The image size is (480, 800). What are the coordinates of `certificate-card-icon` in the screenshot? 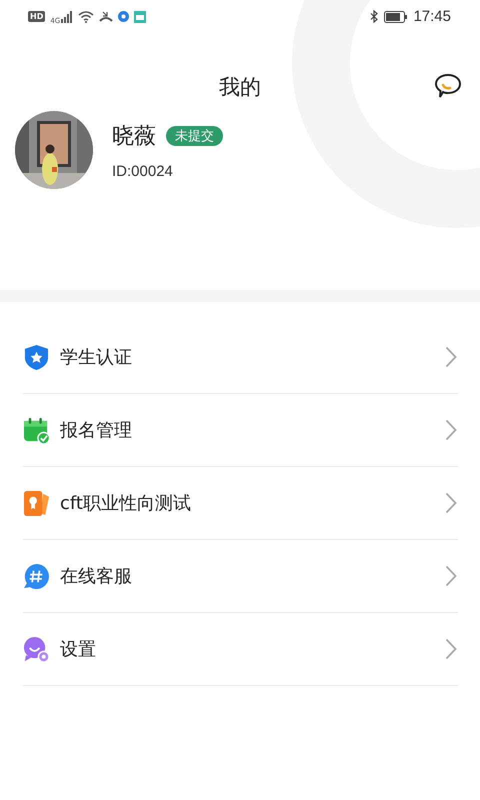 It's located at (36, 503).